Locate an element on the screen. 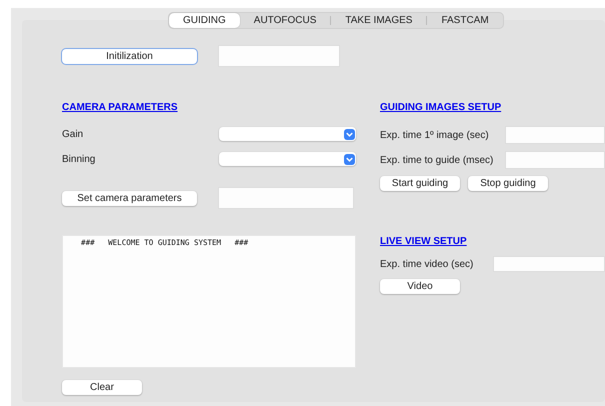 Image resolution: width=605 pixels, height=406 pixels. set-camera-parameters-button: Set camera parameters is located at coordinates (129, 198).